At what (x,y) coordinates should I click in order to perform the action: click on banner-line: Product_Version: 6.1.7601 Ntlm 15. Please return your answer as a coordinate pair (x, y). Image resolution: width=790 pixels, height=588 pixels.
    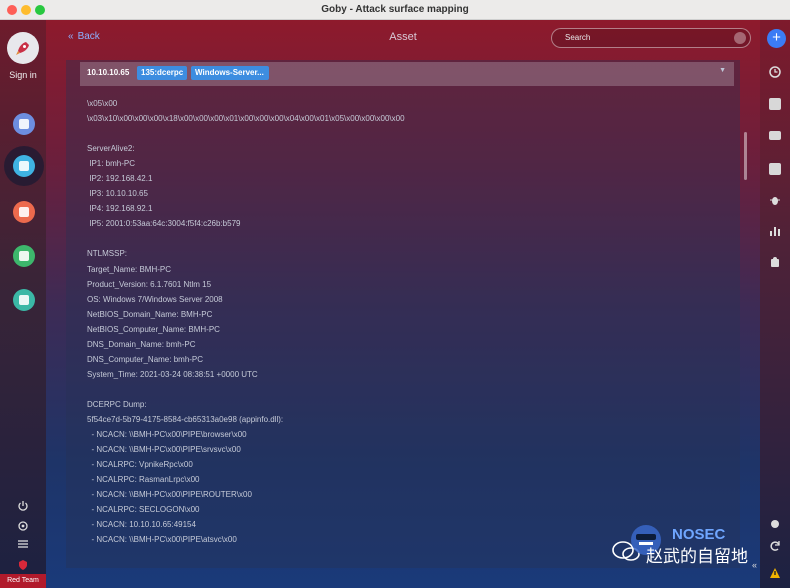
    Looking at the image, I should click on (149, 284).